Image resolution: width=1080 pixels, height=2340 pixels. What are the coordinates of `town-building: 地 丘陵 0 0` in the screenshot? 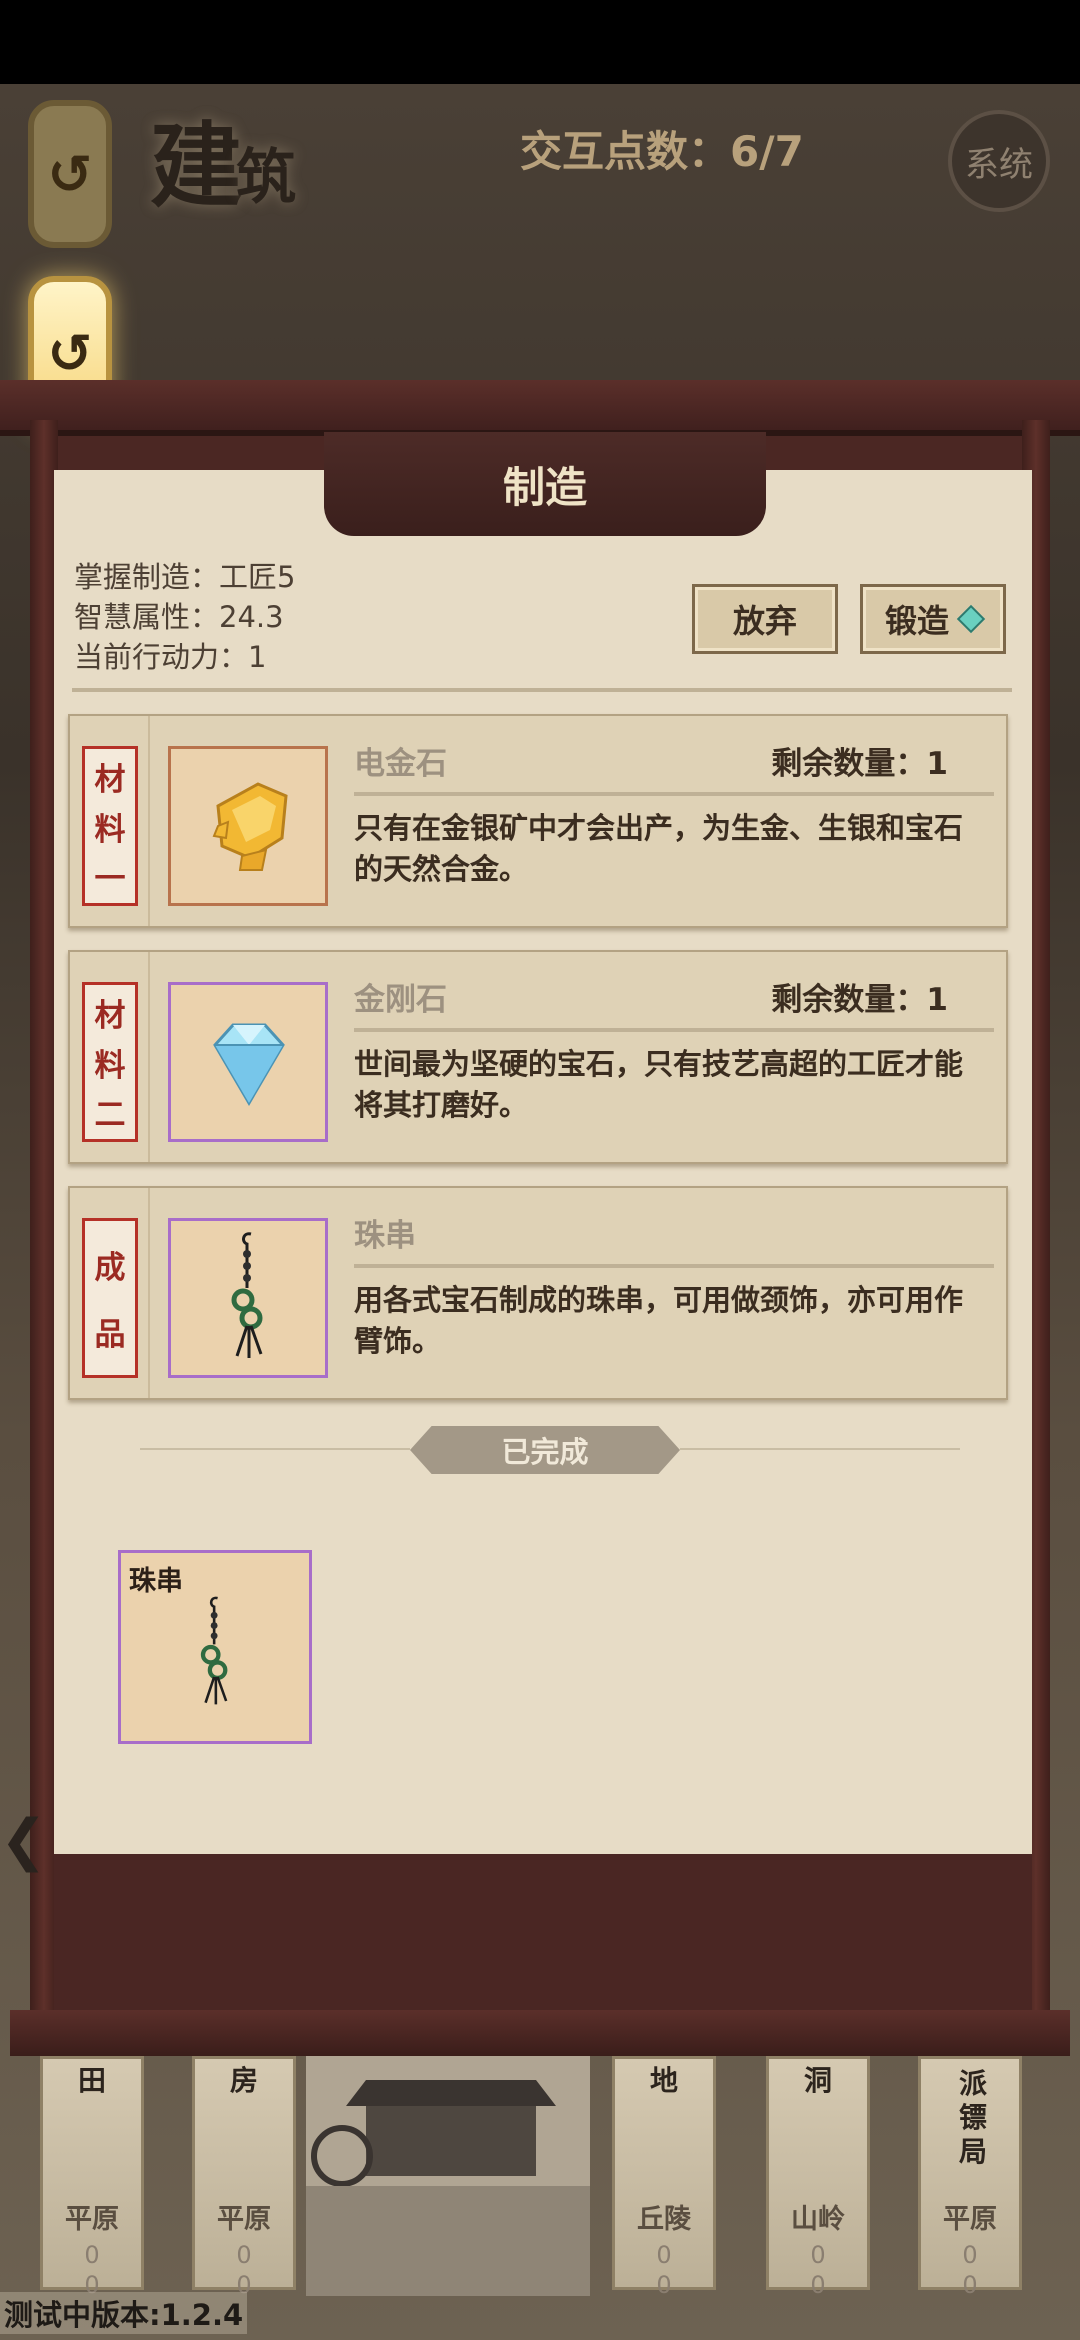 It's located at (664, 2177).